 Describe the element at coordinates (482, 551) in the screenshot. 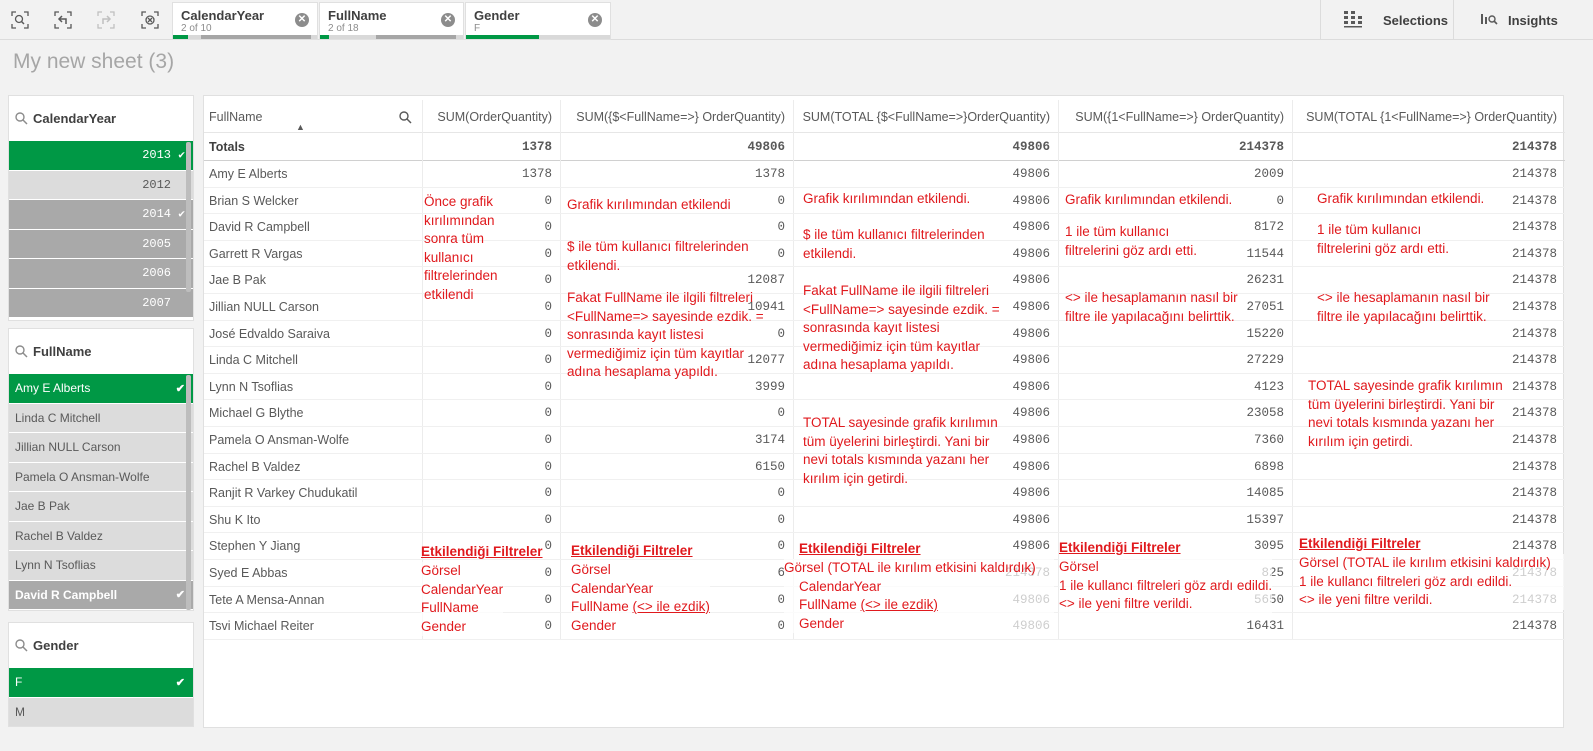

I see `filters-heading-col1: Etkilendiği Filtreler` at that location.